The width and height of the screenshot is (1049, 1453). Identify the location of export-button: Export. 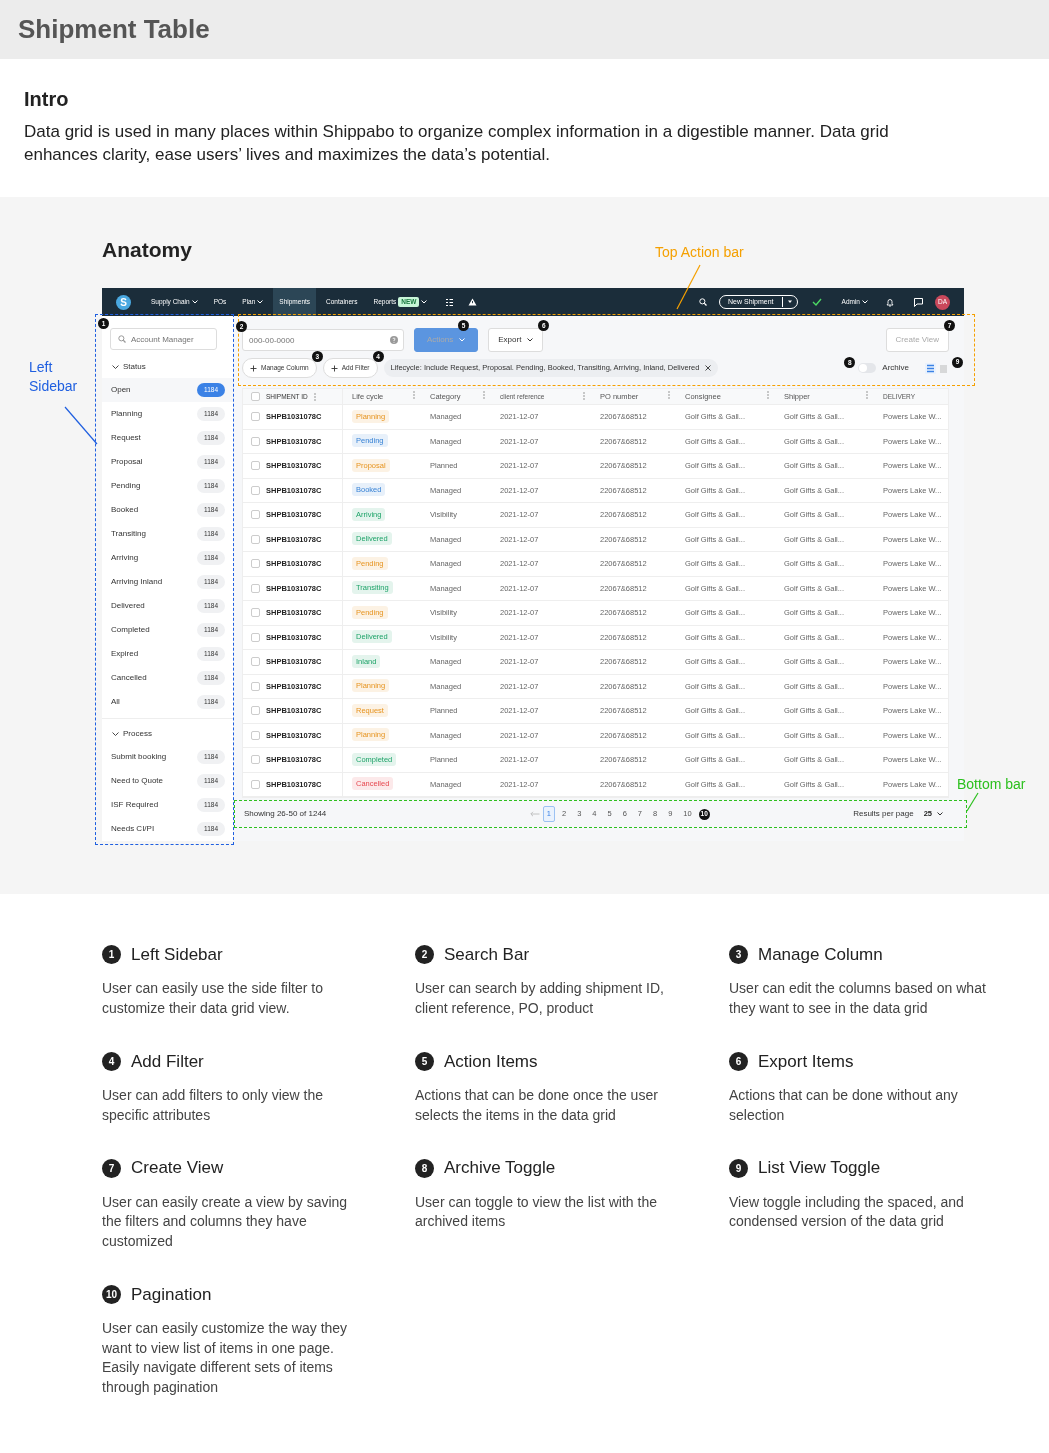
(516, 340).